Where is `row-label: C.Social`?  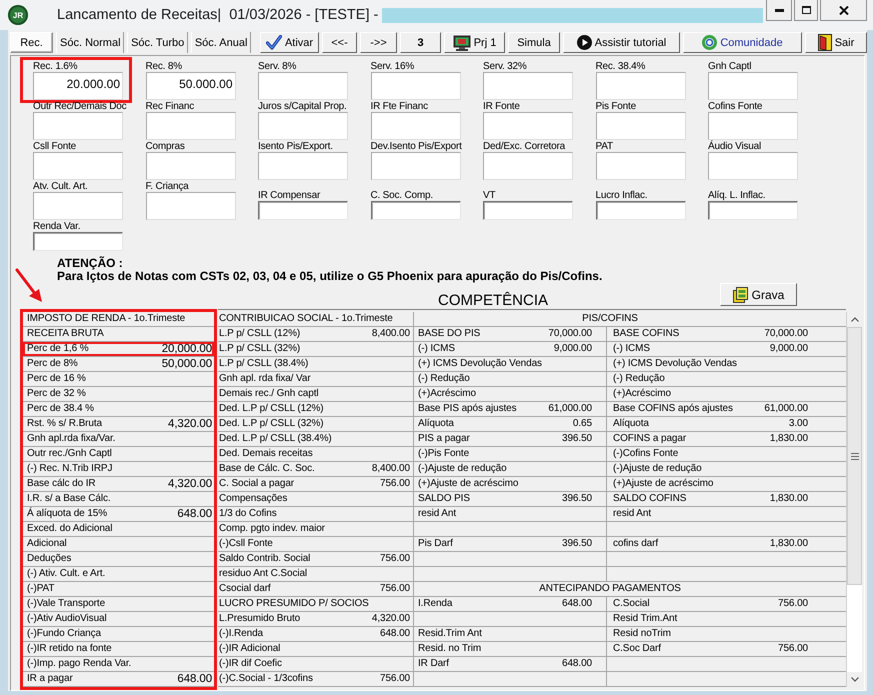
row-label: C.Social is located at coordinates (631, 604).